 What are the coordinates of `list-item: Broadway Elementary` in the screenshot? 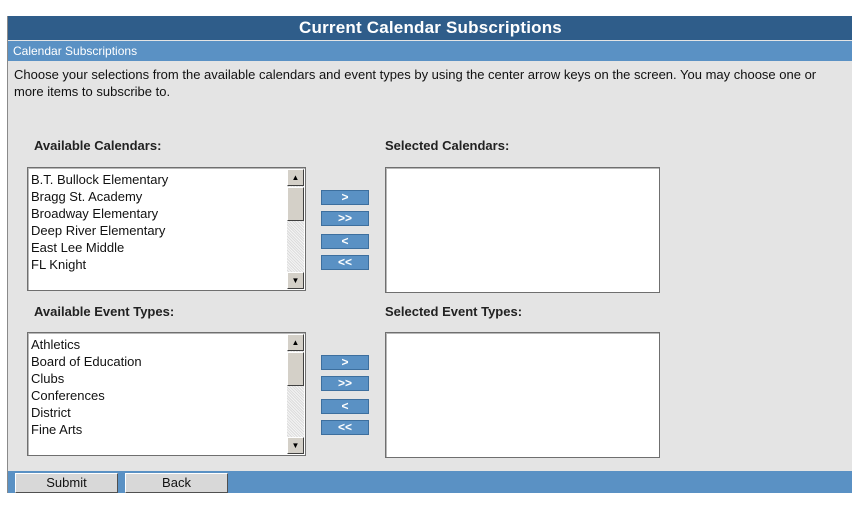 It's located at (99, 213).